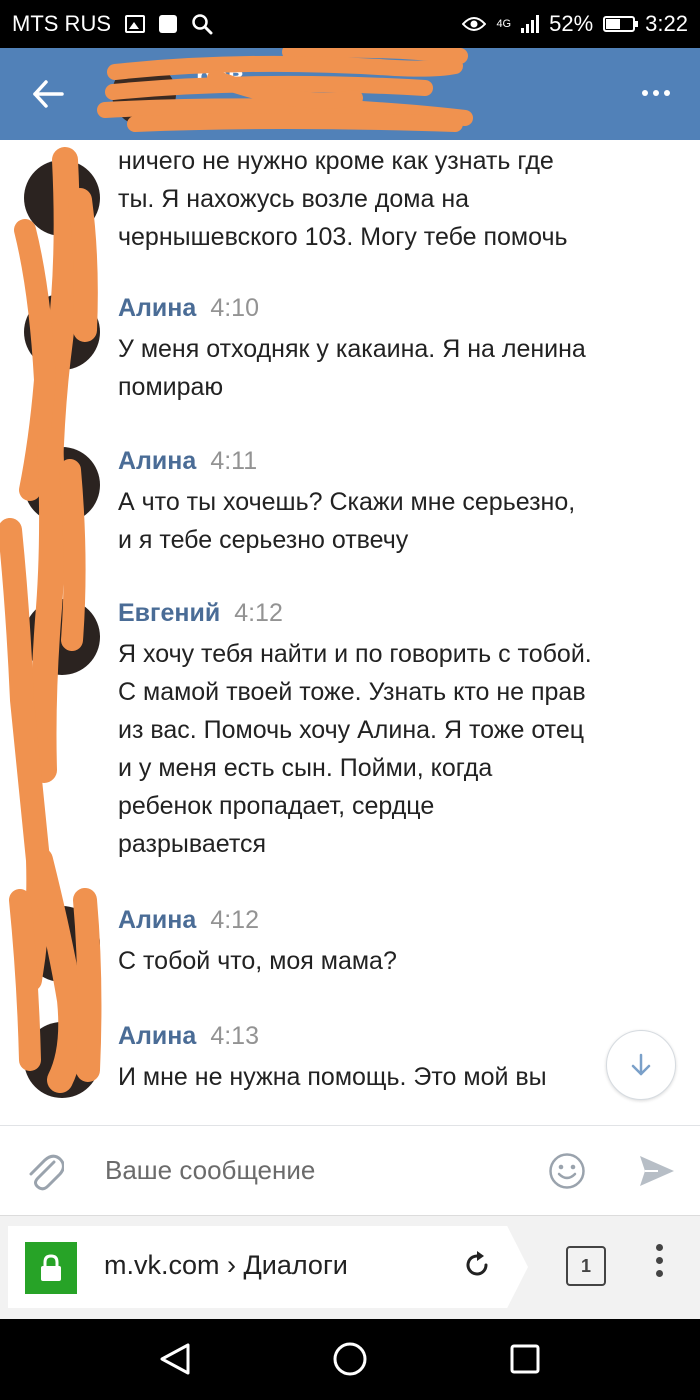  Describe the element at coordinates (169, 613) in the screenshot. I see `message-author: Евгений` at that location.